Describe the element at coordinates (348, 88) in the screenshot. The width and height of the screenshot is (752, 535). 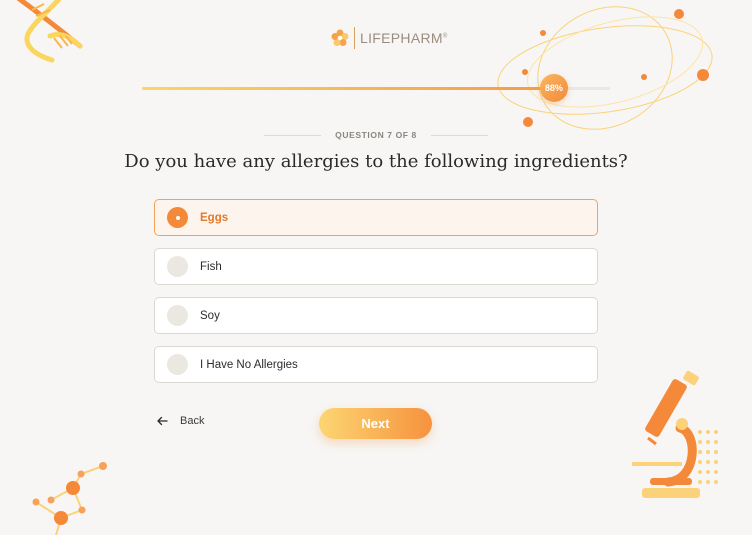
I see `progress-fill` at that location.